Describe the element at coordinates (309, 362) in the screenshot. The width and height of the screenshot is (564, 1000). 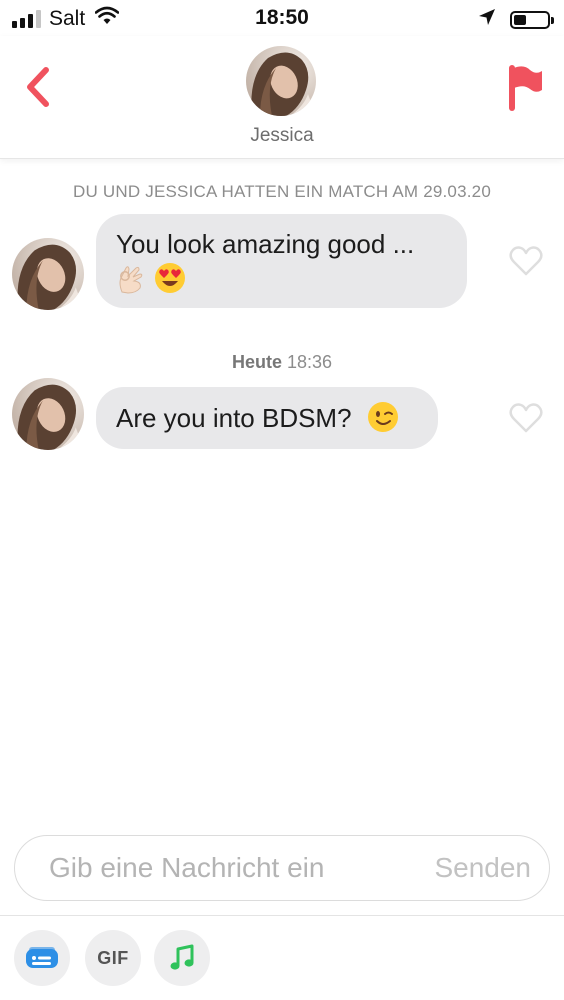
I see `separator-time: 18:36` at that location.